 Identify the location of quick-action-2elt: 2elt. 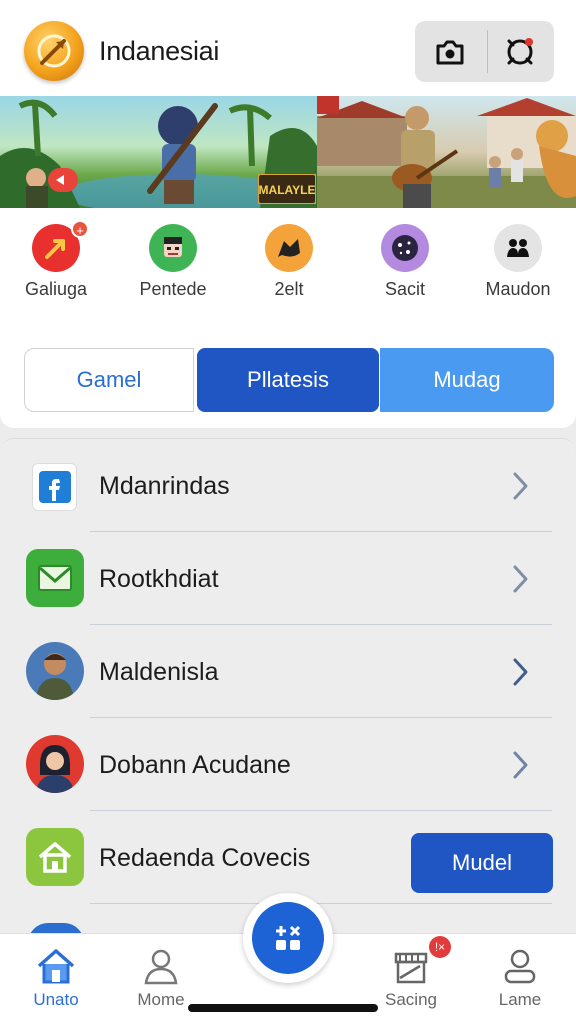
(289, 265).